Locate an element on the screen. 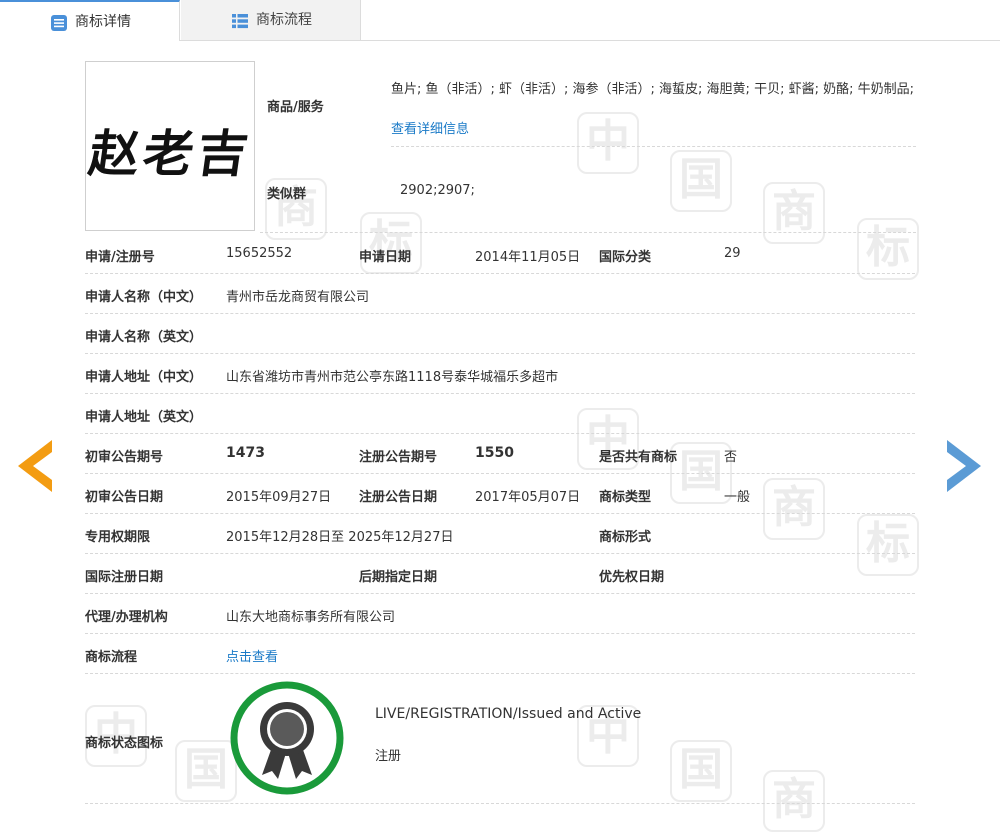 The image size is (1000, 832). app-date-label: 申请日期 is located at coordinates (385, 255).